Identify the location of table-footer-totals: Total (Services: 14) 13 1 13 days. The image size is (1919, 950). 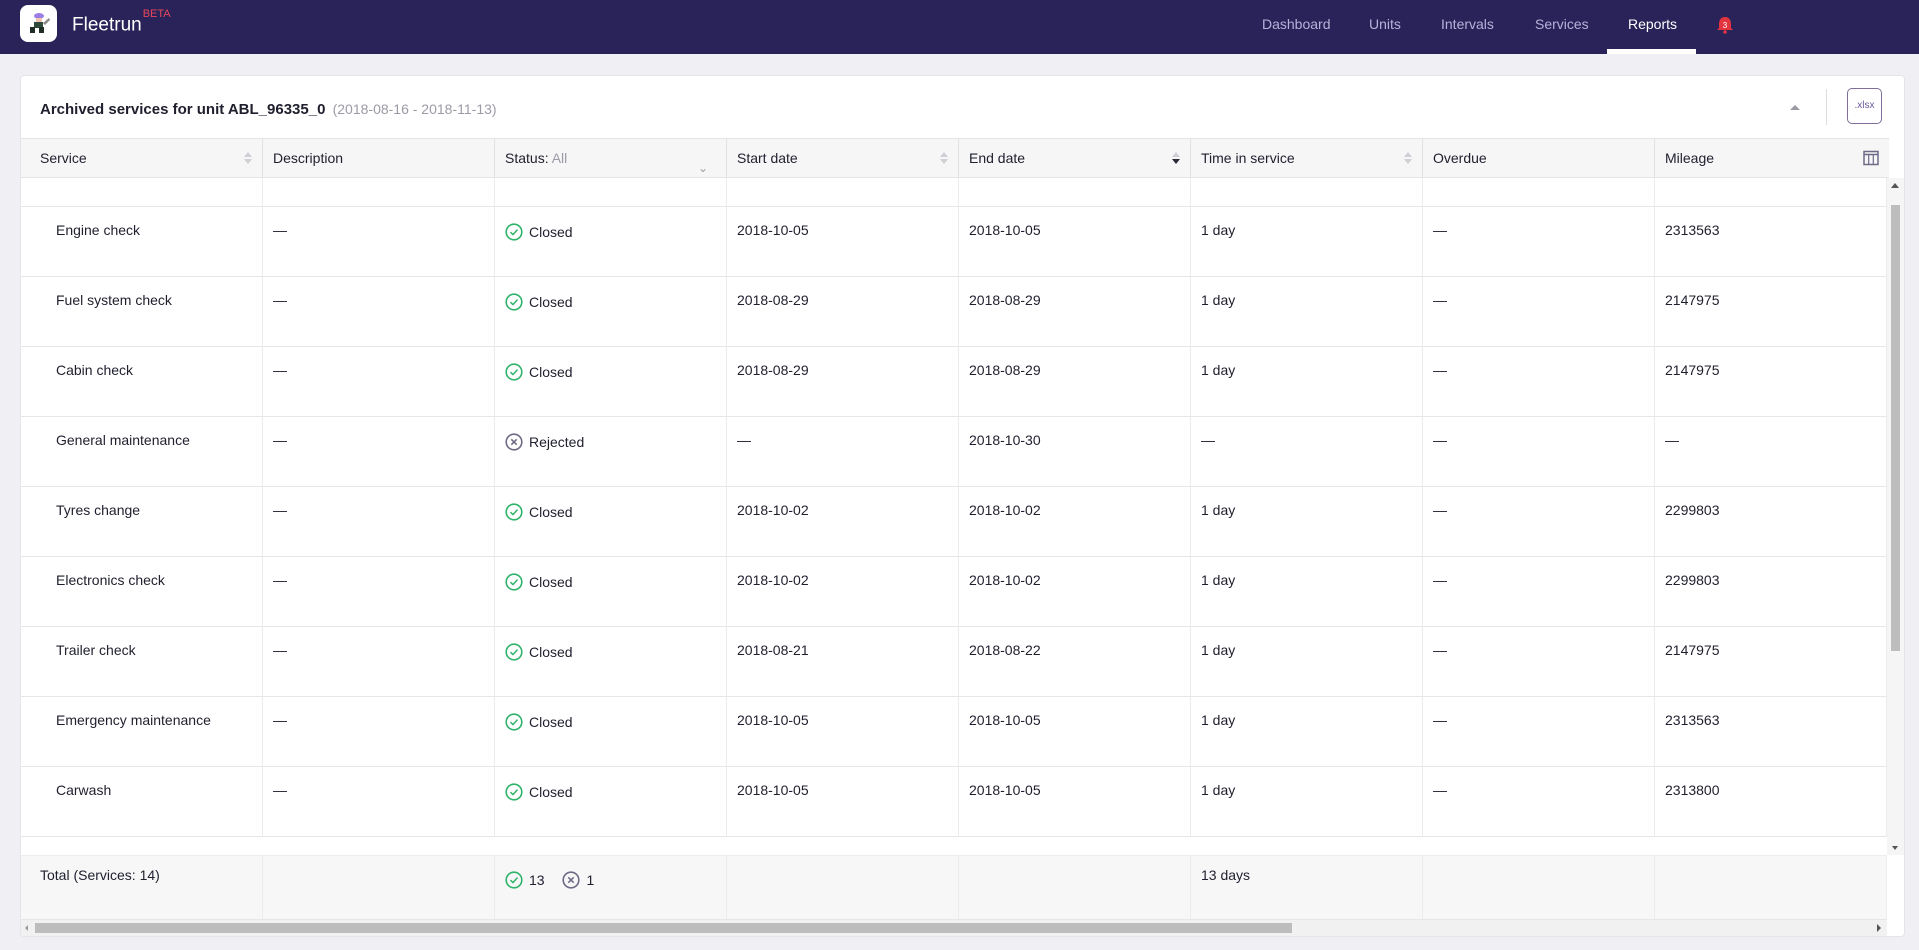
(954, 887).